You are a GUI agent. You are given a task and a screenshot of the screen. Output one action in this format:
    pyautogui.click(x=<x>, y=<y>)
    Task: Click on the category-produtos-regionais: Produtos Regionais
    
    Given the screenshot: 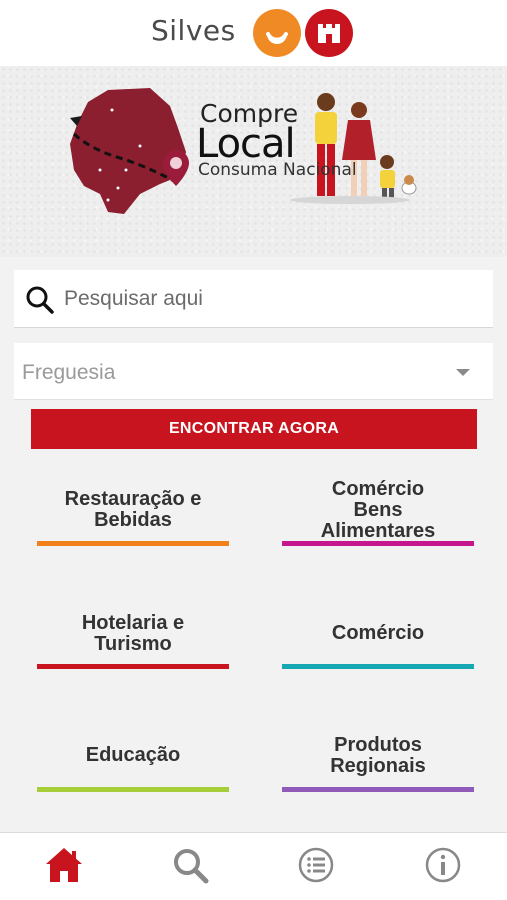 What is the action you would take?
    pyautogui.click(x=378, y=756)
    